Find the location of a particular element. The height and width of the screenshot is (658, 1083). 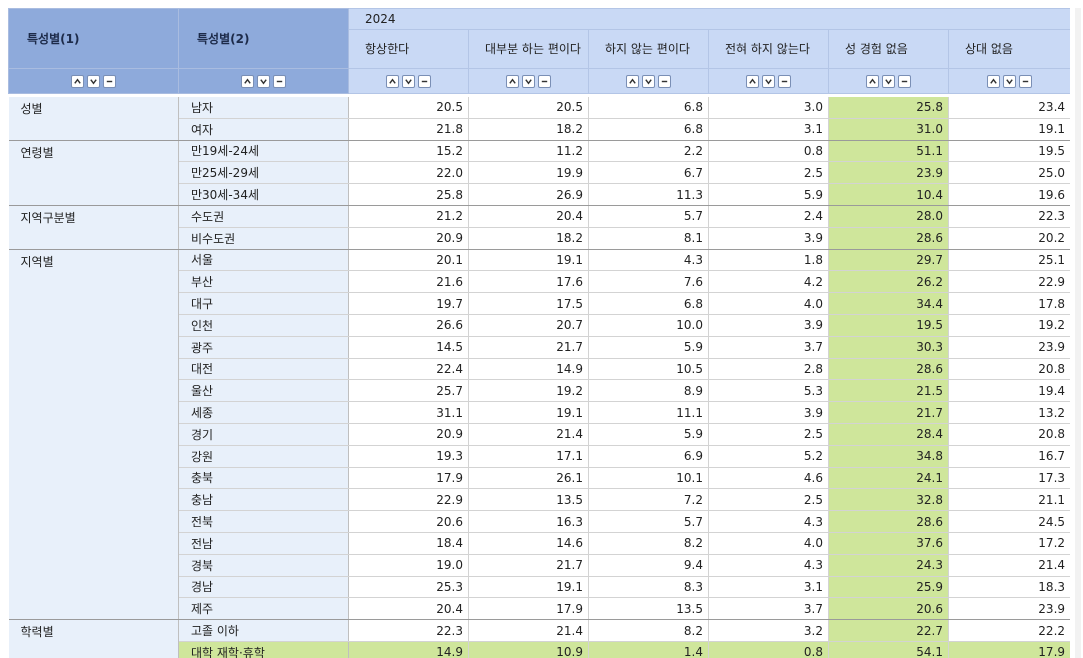

col7-remove-icon is located at coordinates (904, 81).